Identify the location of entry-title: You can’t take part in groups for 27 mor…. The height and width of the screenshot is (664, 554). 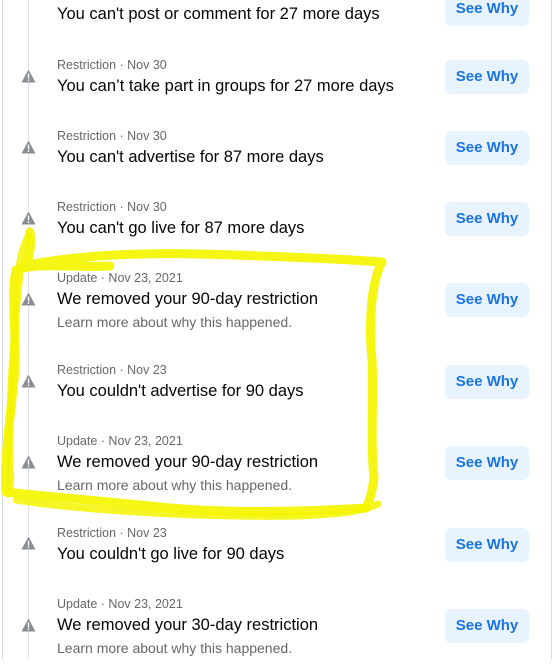
(225, 86).